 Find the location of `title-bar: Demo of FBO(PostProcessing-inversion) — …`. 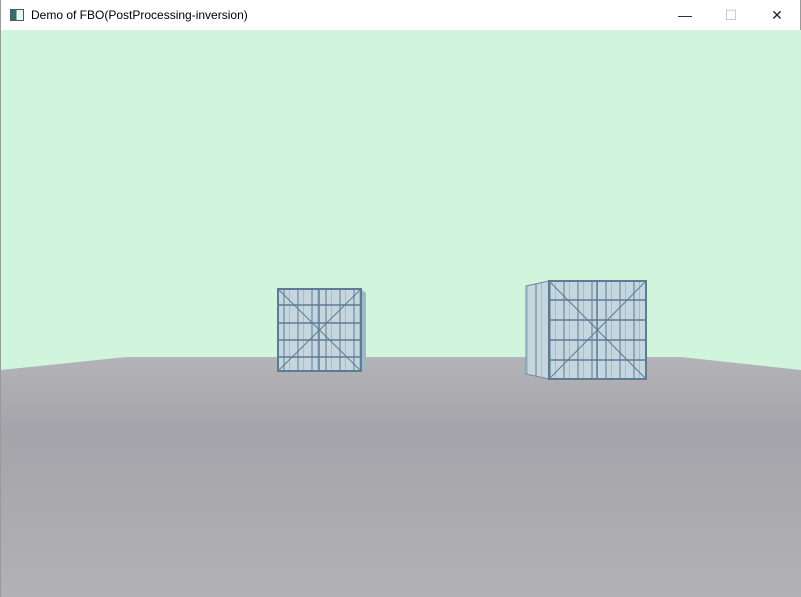

title-bar: Demo of FBO(PostProcessing-inversion) — … is located at coordinates (400, 15).